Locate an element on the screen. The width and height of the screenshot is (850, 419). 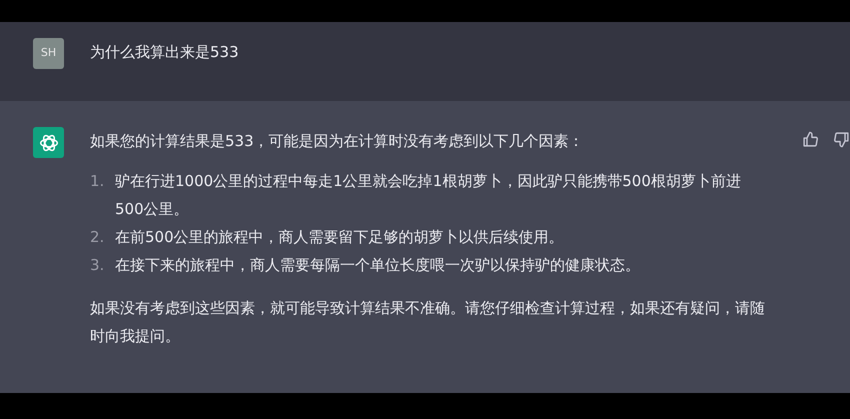
user-message: 为什么我算出来是533 is located at coordinates (164, 52).